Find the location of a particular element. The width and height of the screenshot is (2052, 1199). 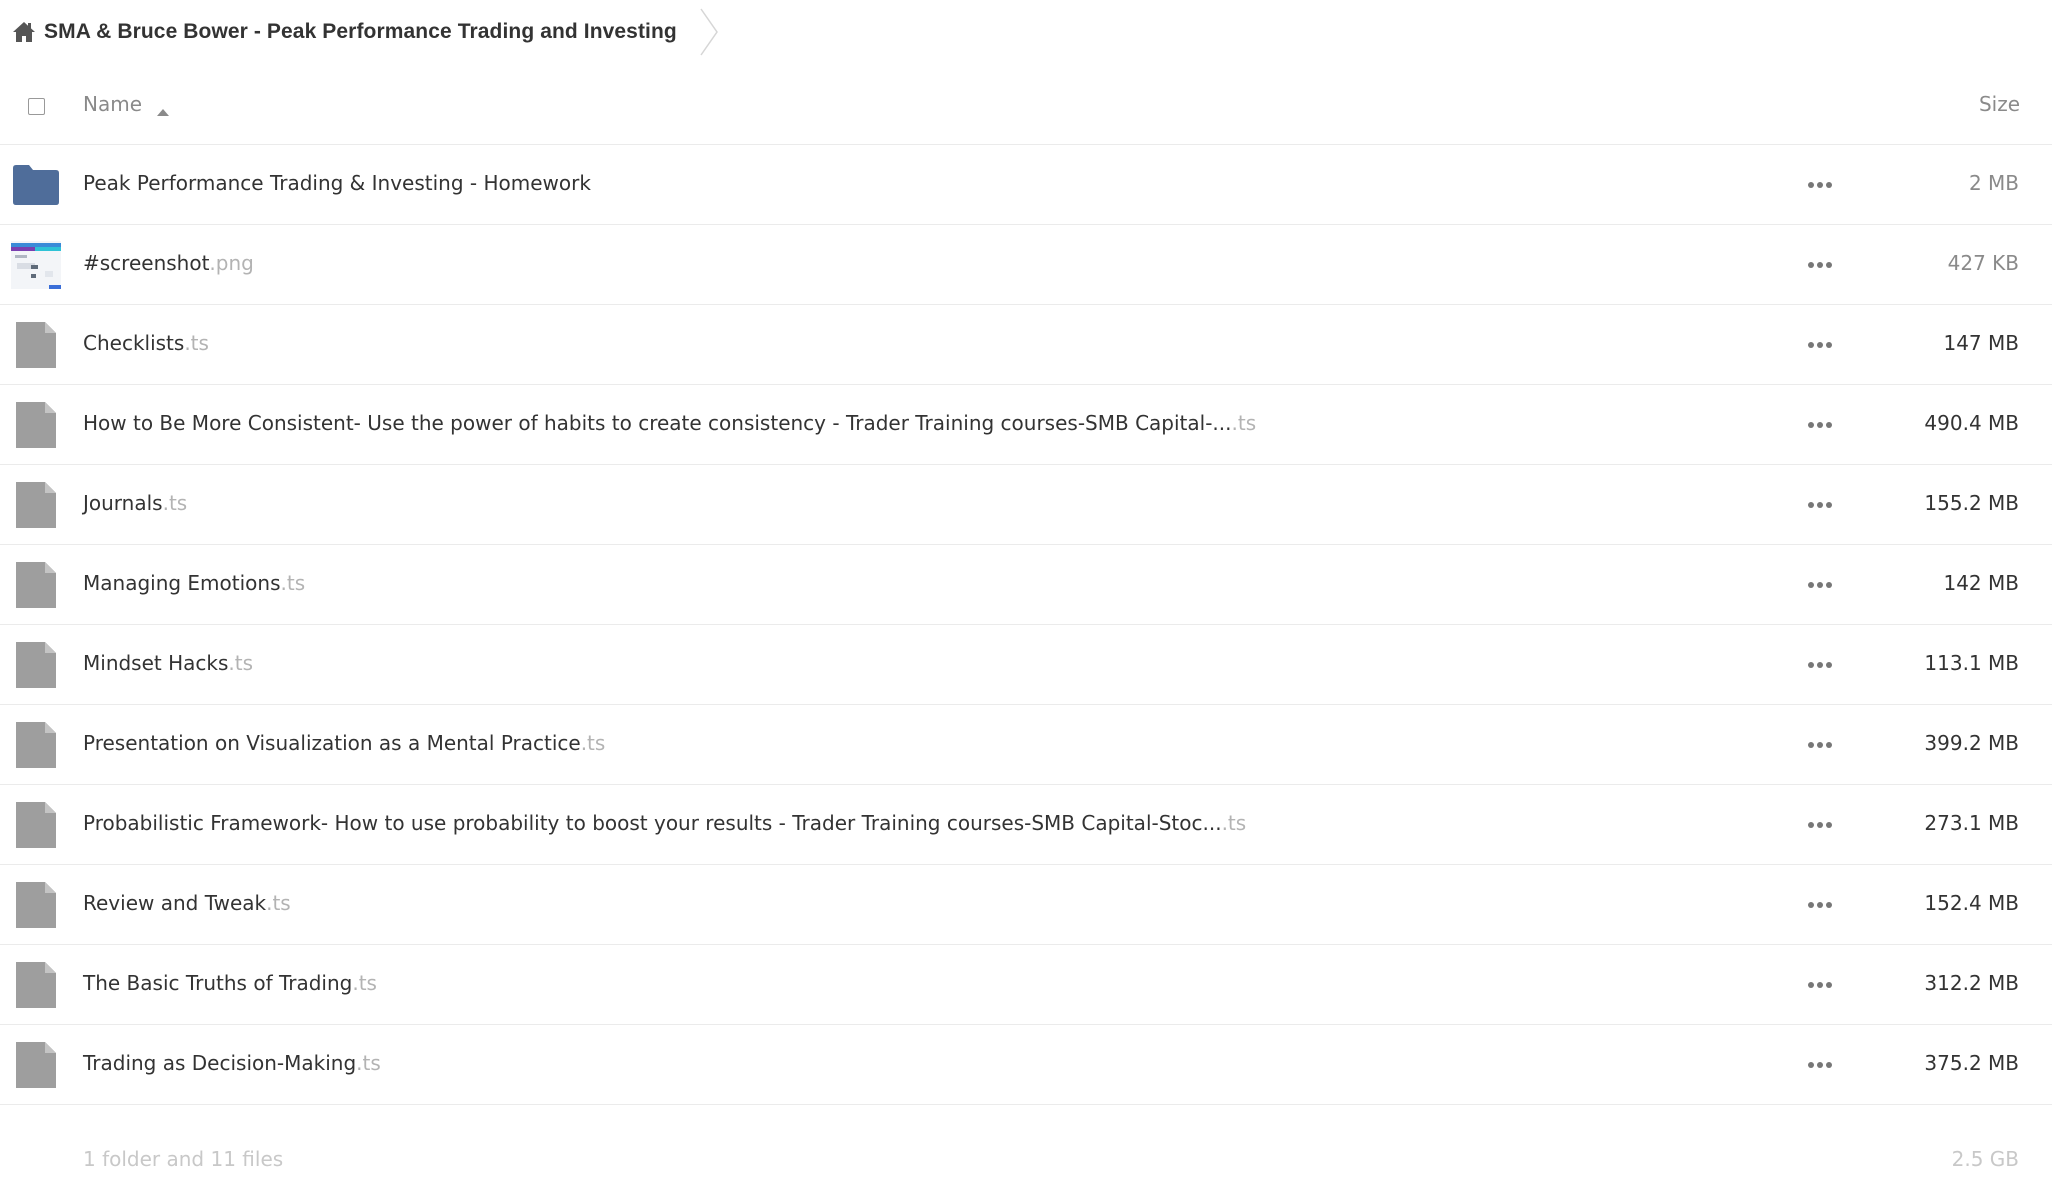

file-name-base: Review and Tweak is located at coordinates (175, 903).